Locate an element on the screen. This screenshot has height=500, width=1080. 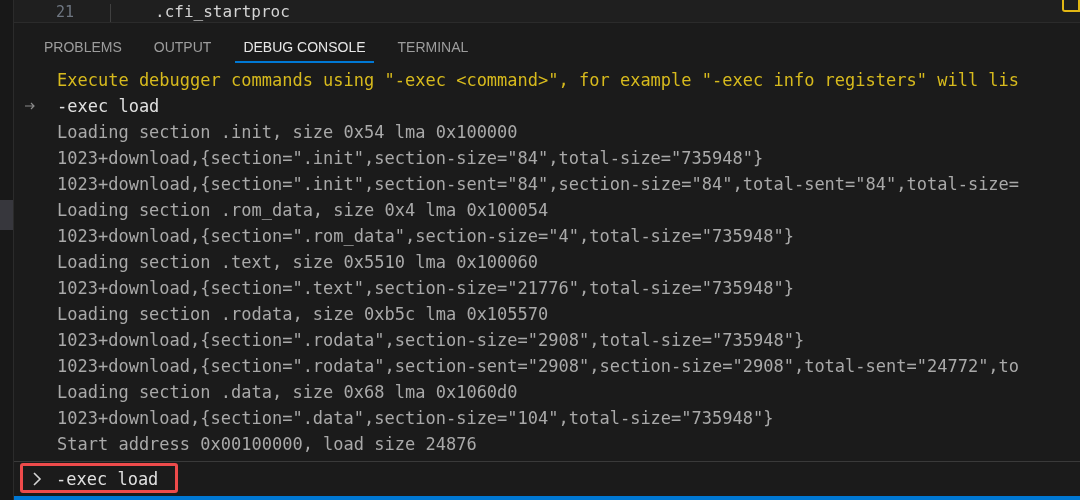
console-line: Start address 0x00100000, load size 24876 is located at coordinates (267, 444).